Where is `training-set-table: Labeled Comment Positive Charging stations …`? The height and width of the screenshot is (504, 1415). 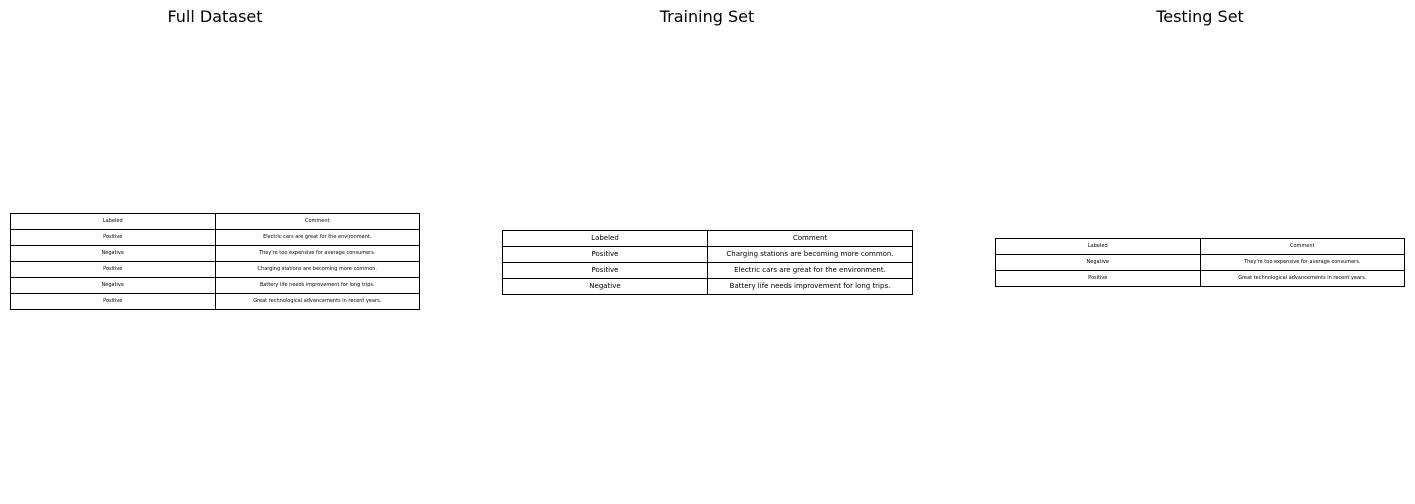 training-set-table: Labeled Comment Positive Charging stations … is located at coordinates (707, 262).